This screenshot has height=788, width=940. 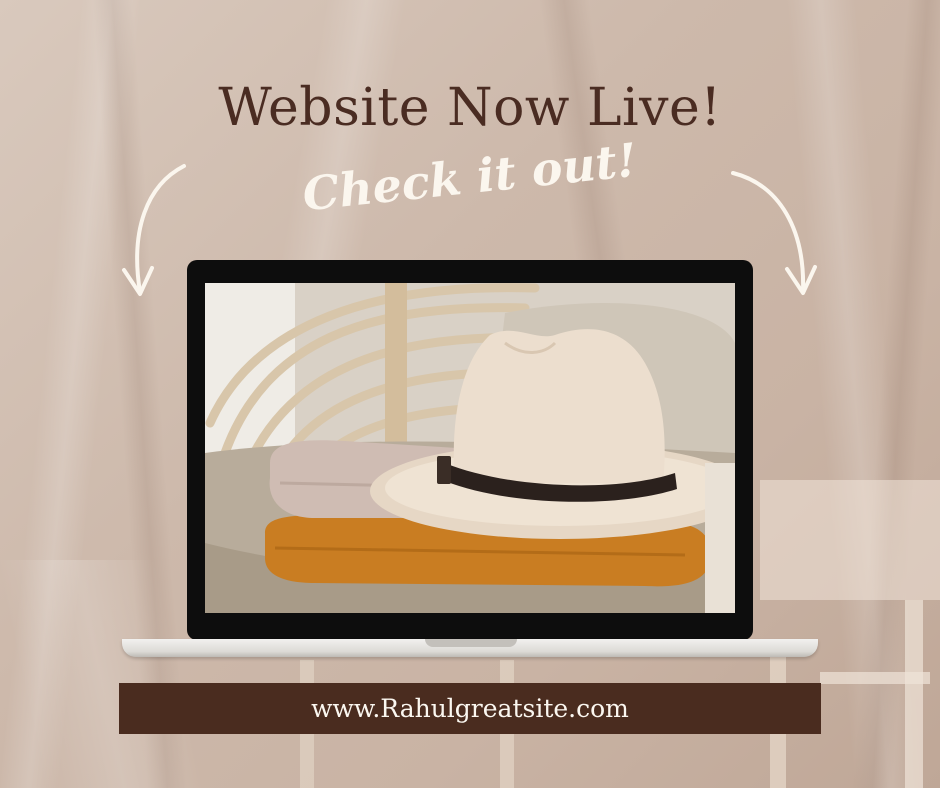 I want to click on laptop-notch, so click(x=471, y=643).